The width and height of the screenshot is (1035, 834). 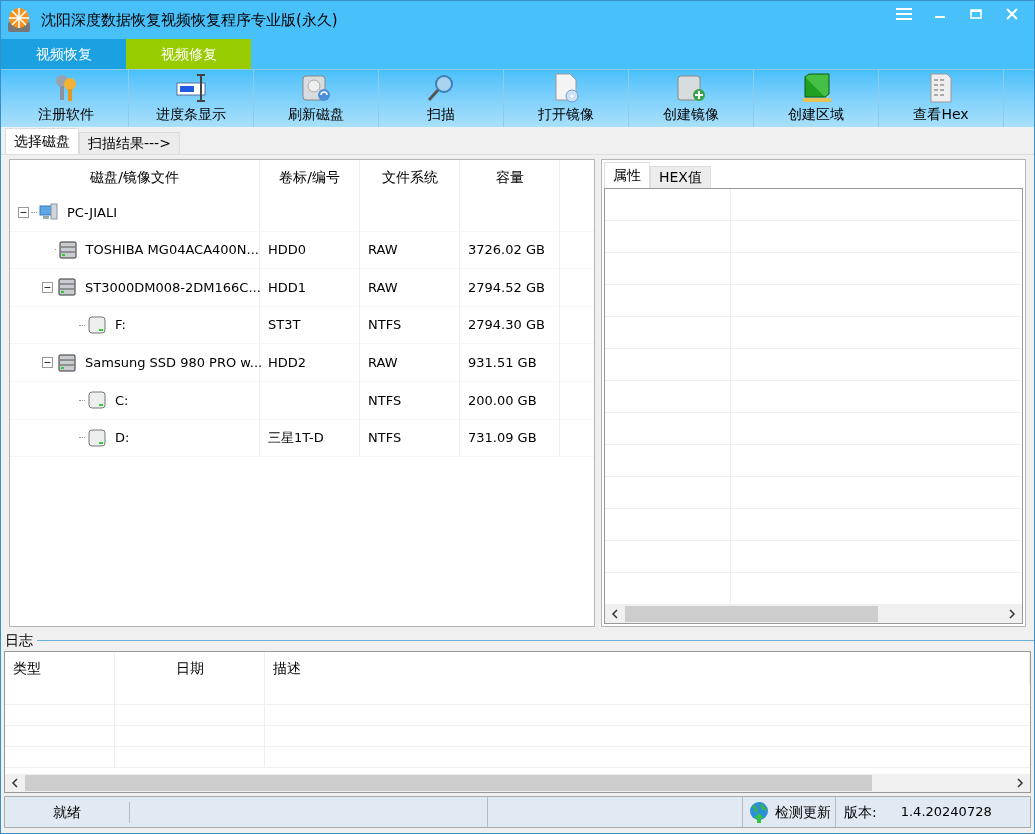 I want to click on table-cell-text: 2794.30 GB, so click(x=506, y=325).